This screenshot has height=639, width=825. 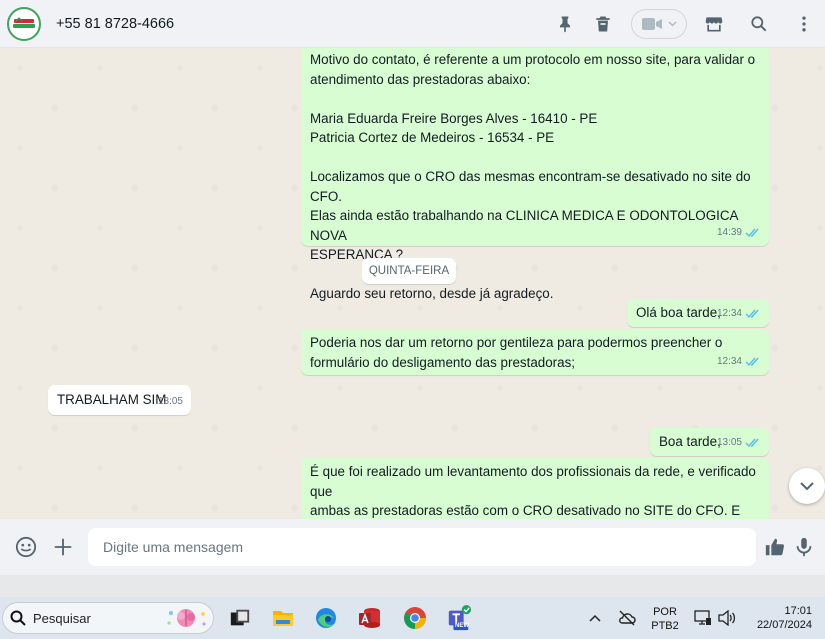 I want to click on emoji-icon, so click(x=26, y=547).